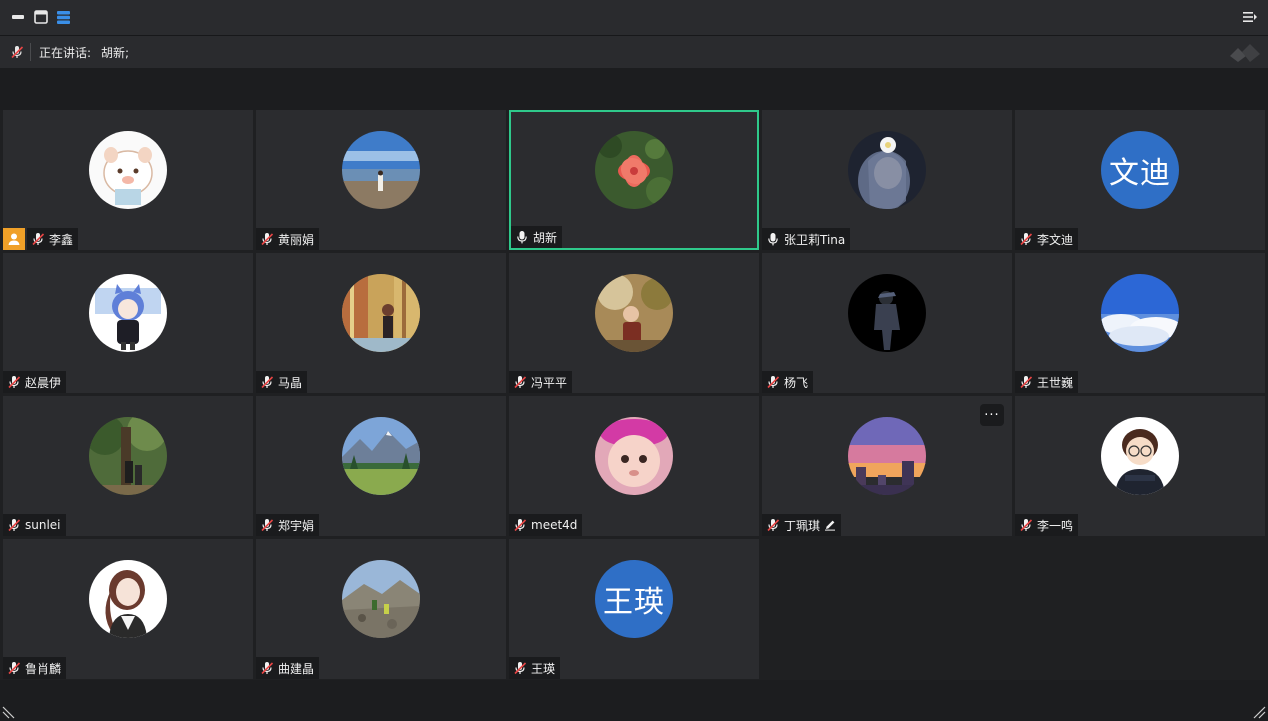 The height and width of the screenshot is (721, 1268). I want to click on participant-tile: 曲建晶, so click(381, 609).